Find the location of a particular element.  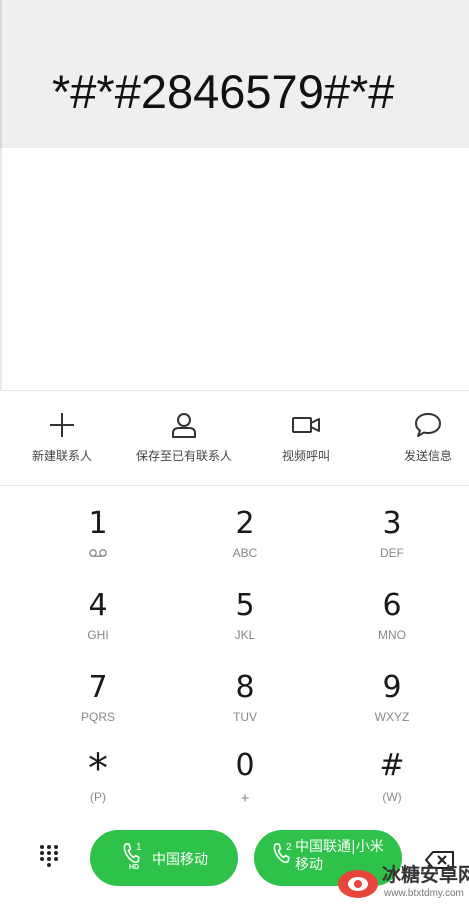

key-8: 8 TUV is located at coordinates (245, 691).